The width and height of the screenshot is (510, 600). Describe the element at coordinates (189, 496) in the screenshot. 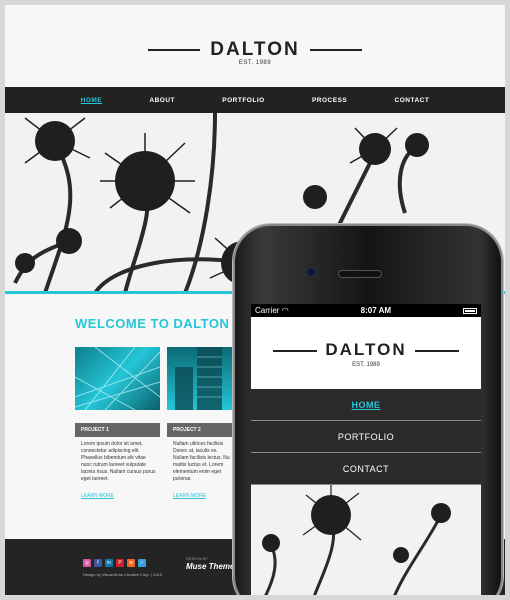

I see `project-2-link: LEARN MORE` at that location.